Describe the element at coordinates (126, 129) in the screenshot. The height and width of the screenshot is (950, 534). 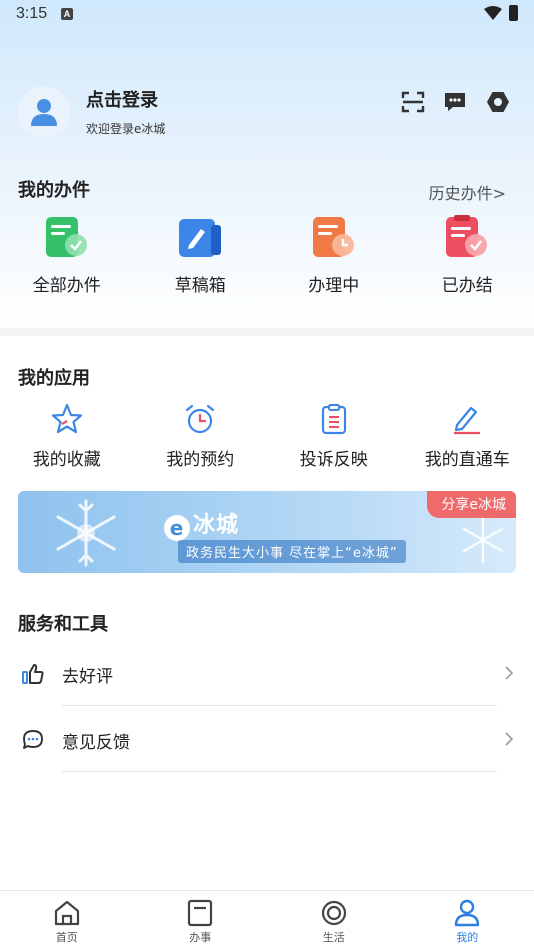
I see `login-subtitle: 欢迎登录e冰城` at that location.